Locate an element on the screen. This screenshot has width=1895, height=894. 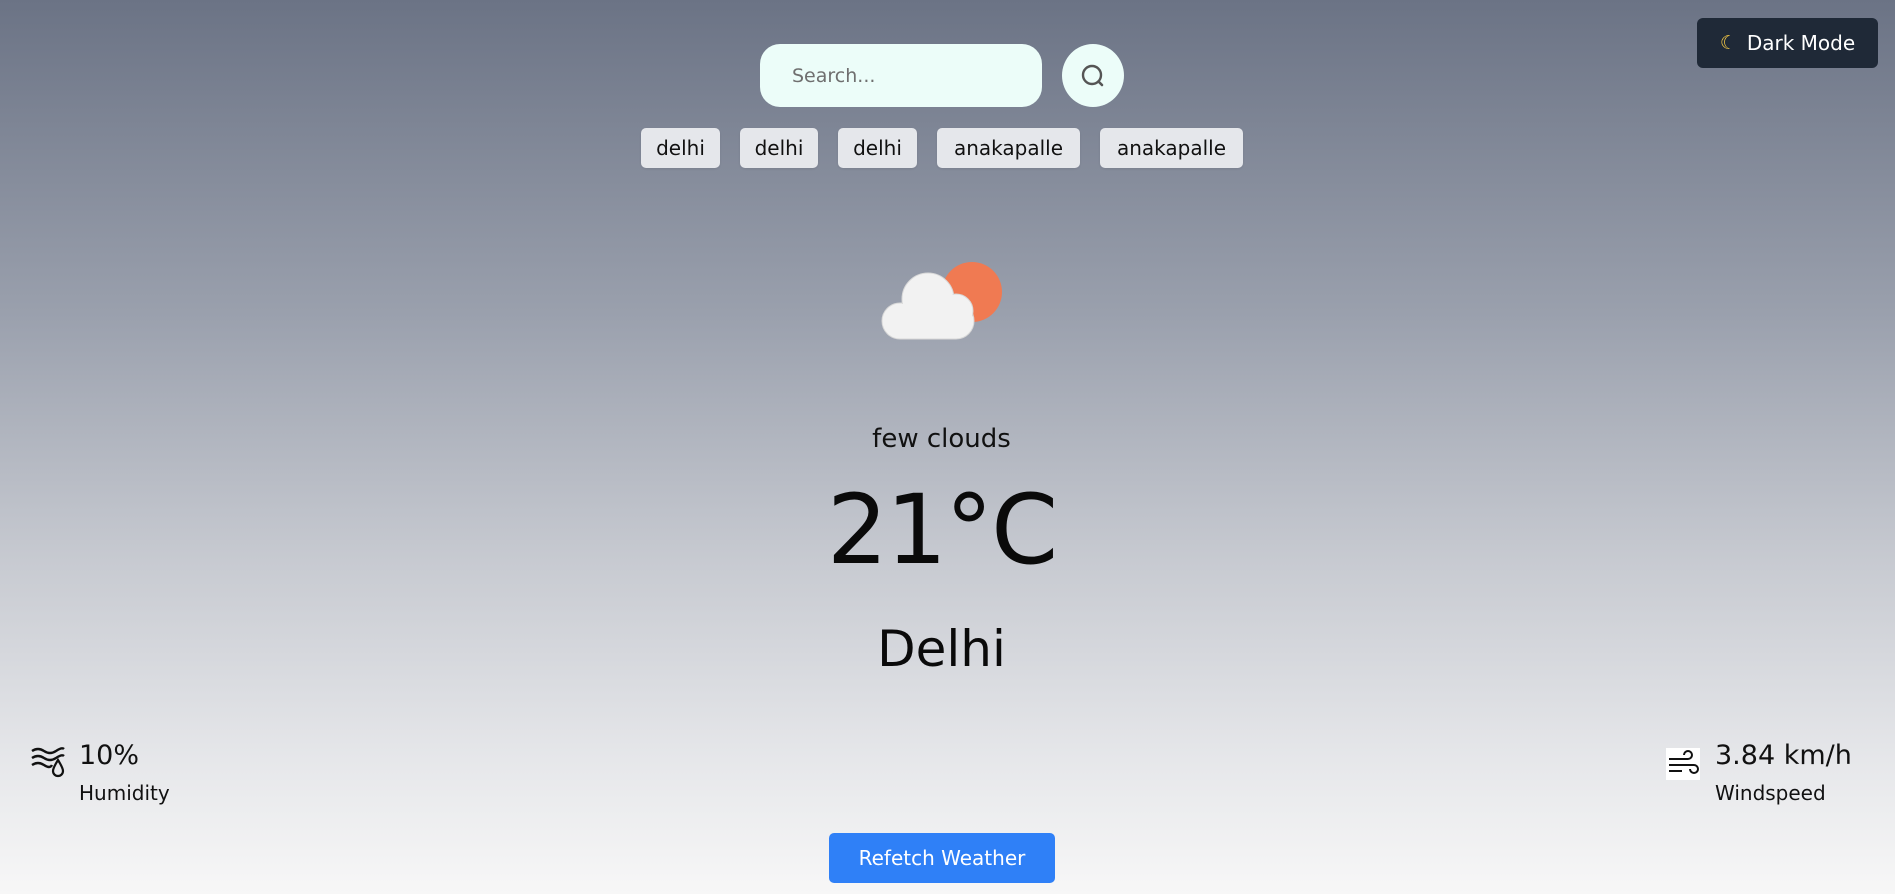
cloud-sun-icon is located at coordinates (941, 301).